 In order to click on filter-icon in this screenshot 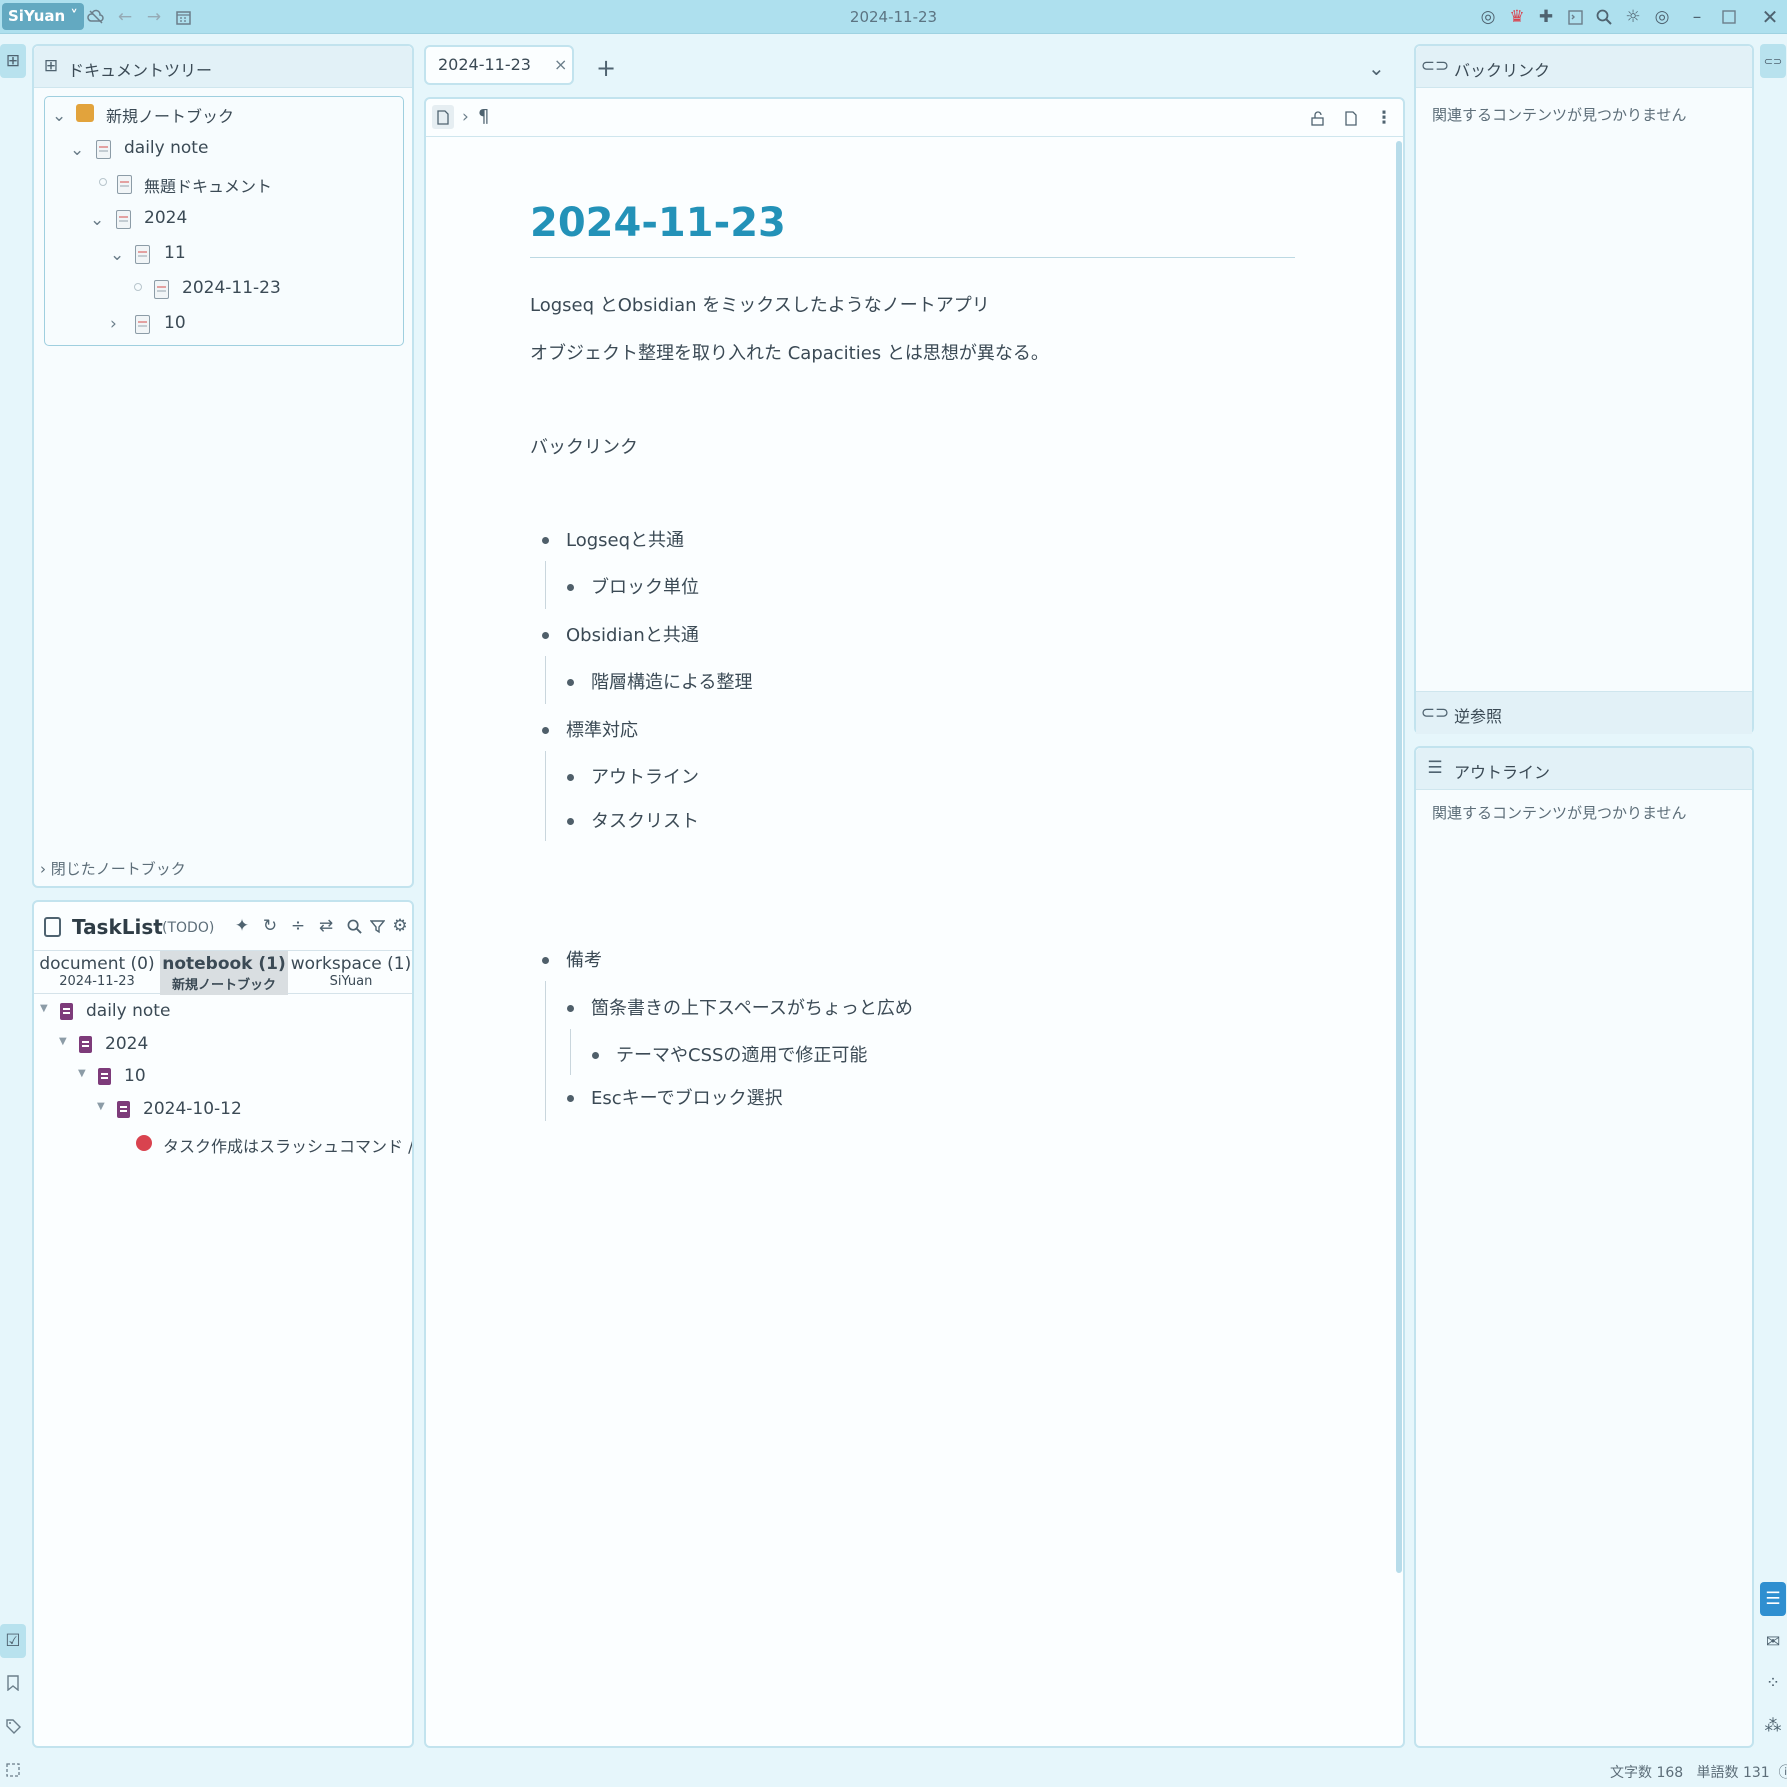, I will do `click(377, 926)`.